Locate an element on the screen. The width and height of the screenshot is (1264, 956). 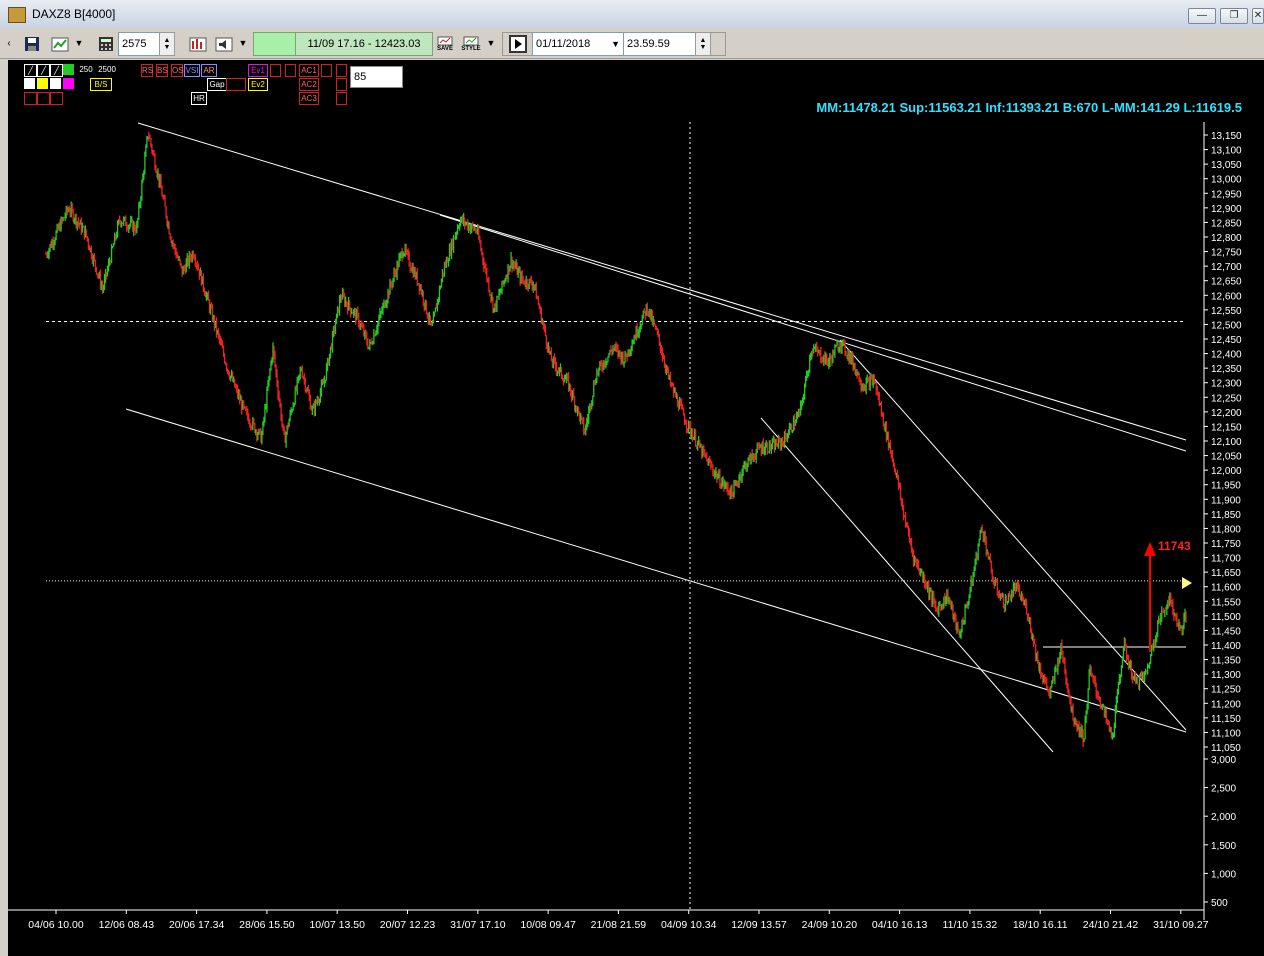
price-tick-label: 13,050 is located at coordinates (1226, 165).